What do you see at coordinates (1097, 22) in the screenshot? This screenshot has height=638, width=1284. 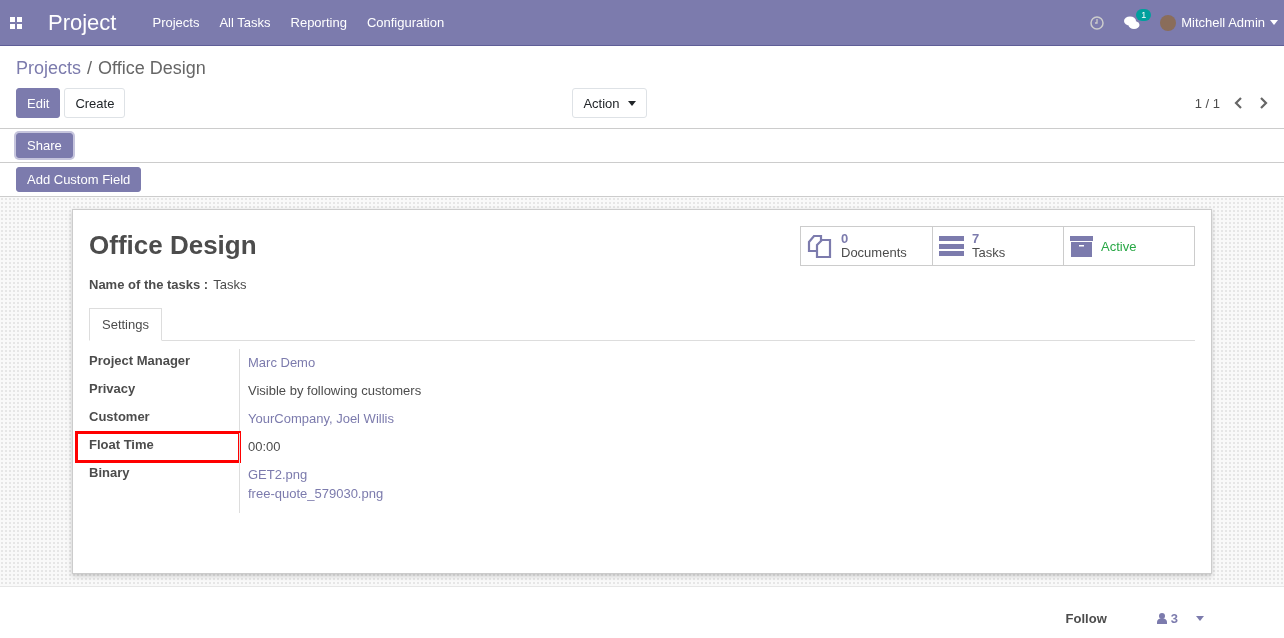 I see `clock-icon` at bounding box center [1097, 22].